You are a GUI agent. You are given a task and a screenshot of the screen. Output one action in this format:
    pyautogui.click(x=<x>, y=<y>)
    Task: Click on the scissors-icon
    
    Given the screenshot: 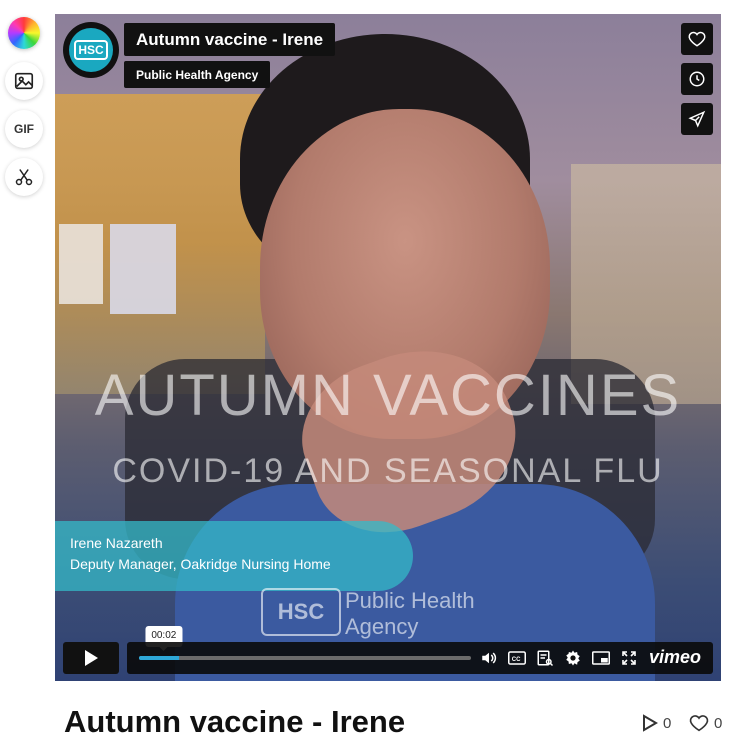 What is the action you would take?
    pyautogui.click(x=24, y=177)
    